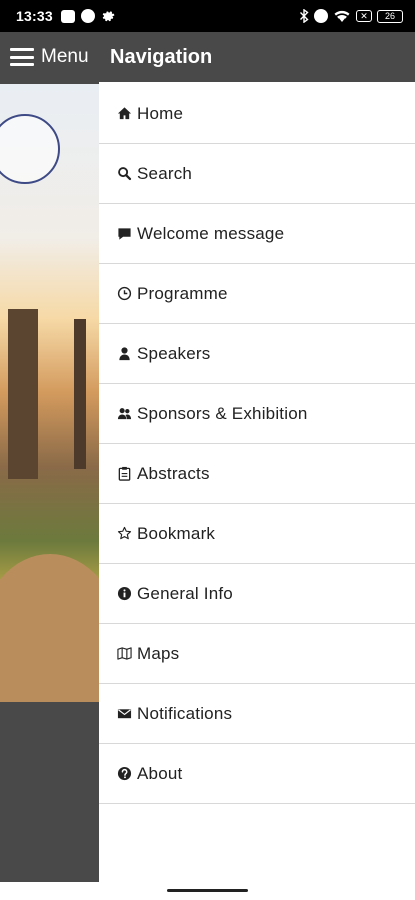 The height and width of the screenshot is (900, 415). I want to click on user-icon, so click(124, 354).